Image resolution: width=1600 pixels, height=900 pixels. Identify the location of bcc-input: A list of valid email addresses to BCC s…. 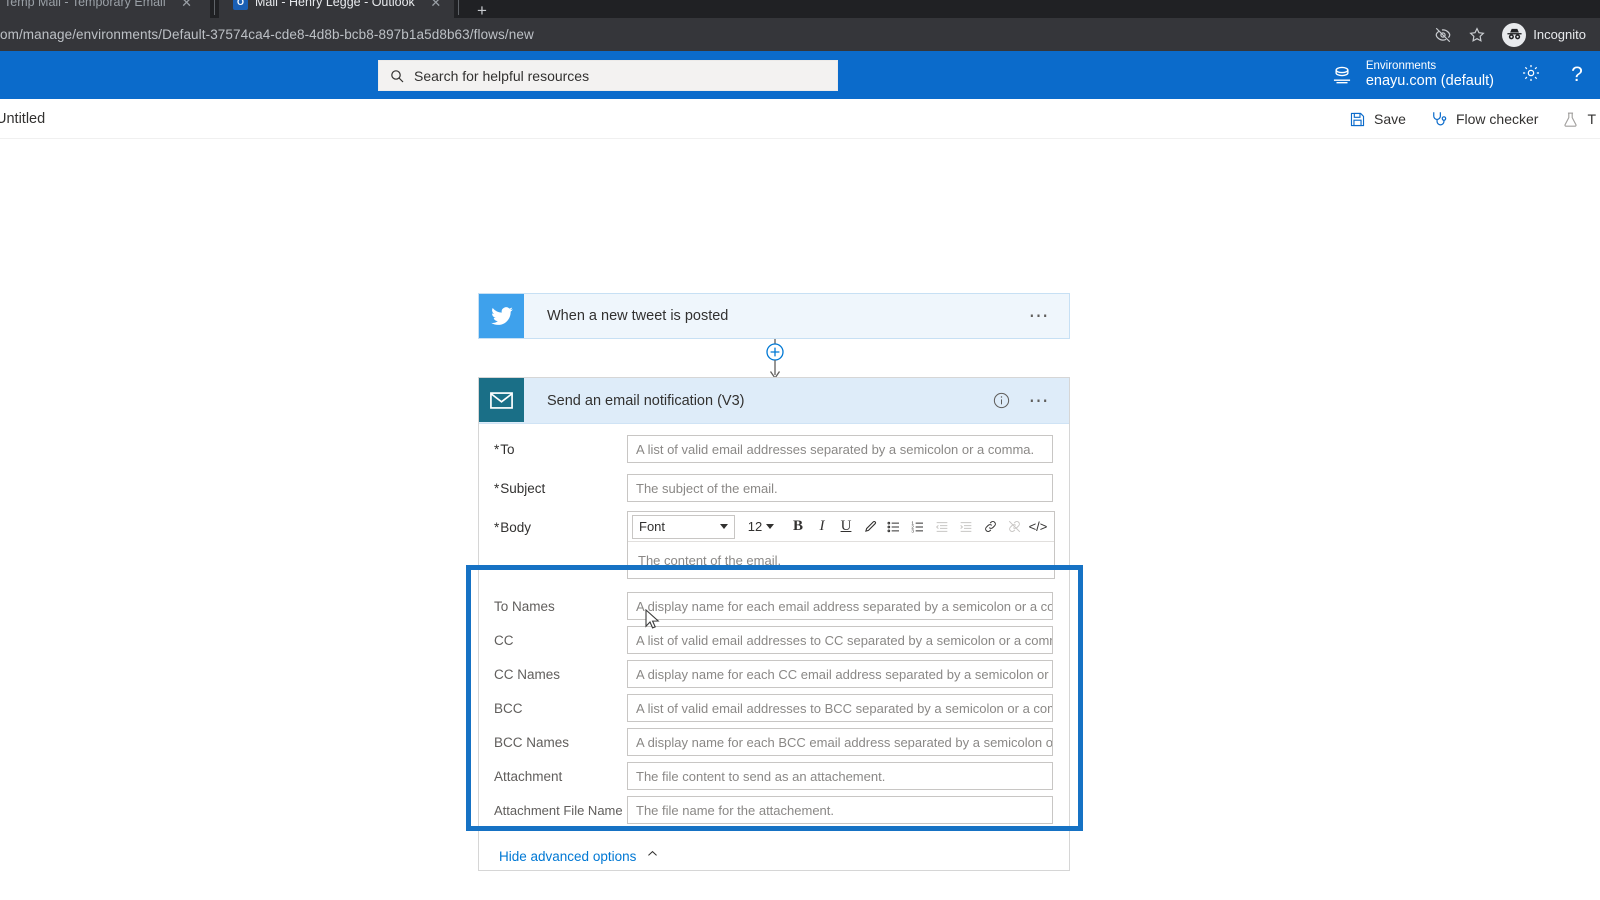
(840, 708).